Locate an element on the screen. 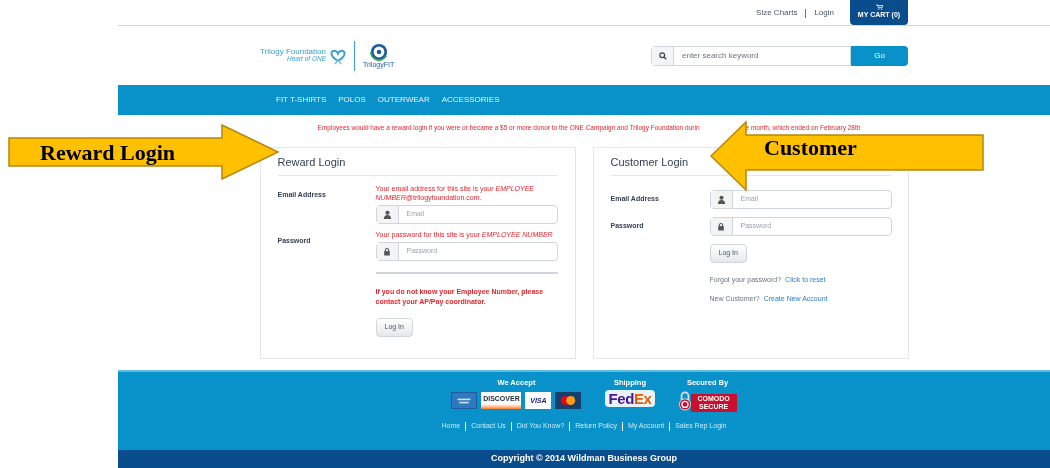  padlock-icon is located at coordinates (684, 401).